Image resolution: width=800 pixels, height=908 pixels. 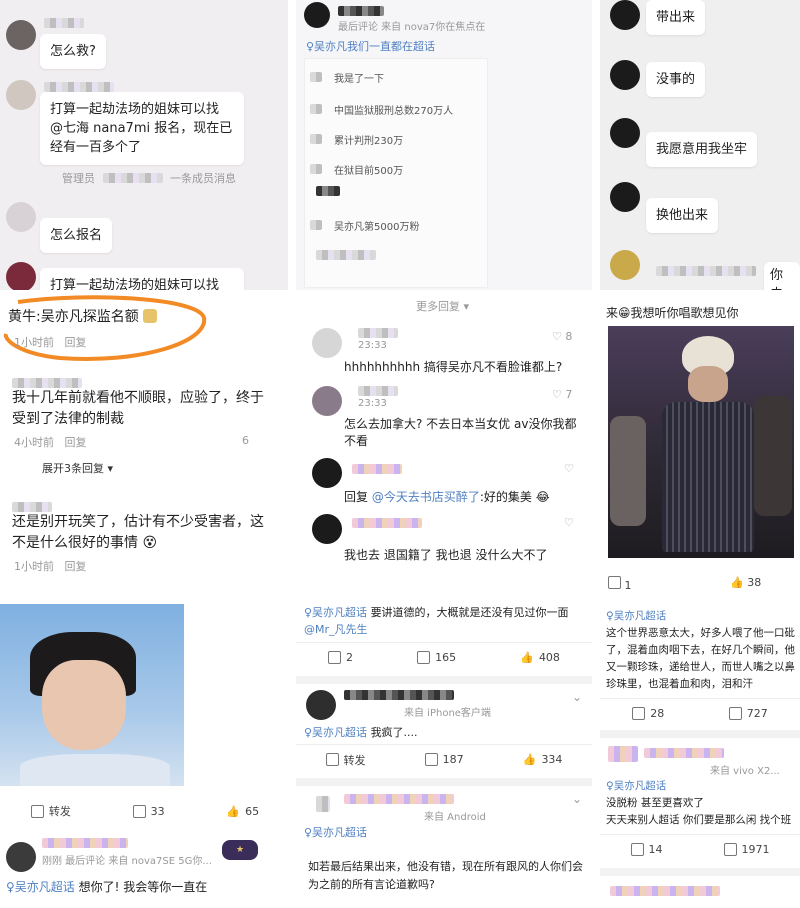 What do you see at coordinates (142, 279) in the screenshot?
I see `chat-message: 打算一起劫法场的姐妹可以找` at bounding box center [142, 279].